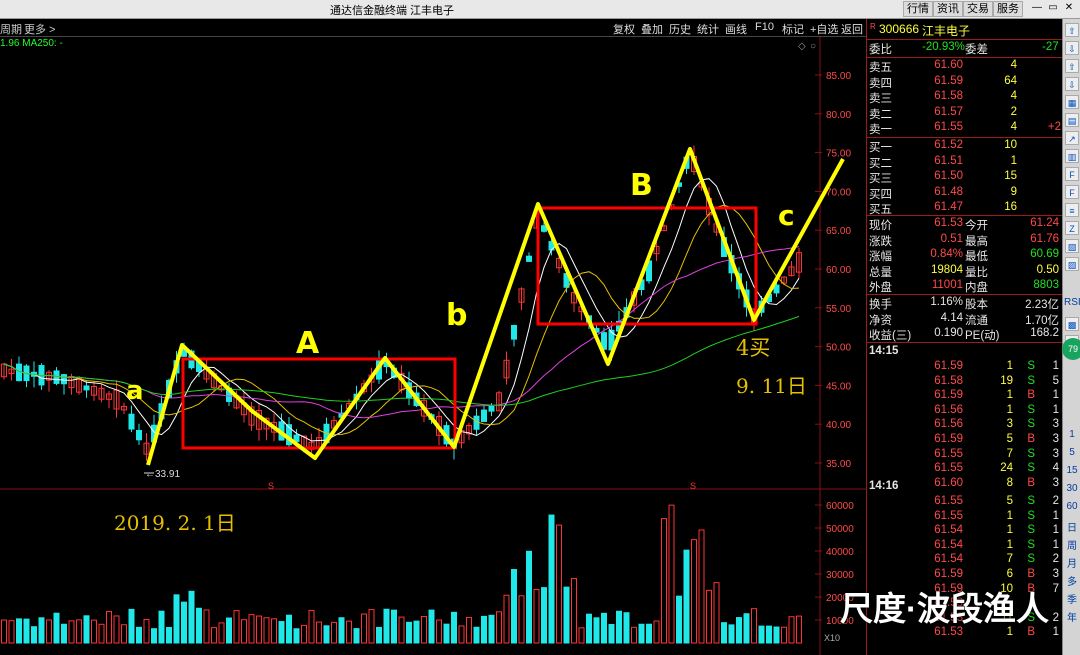 The height and width of the screenshot is (655, 1080). Describe the element at coordinates (918, 9) in the screenshot. I see `market-button: 行情` at that location.